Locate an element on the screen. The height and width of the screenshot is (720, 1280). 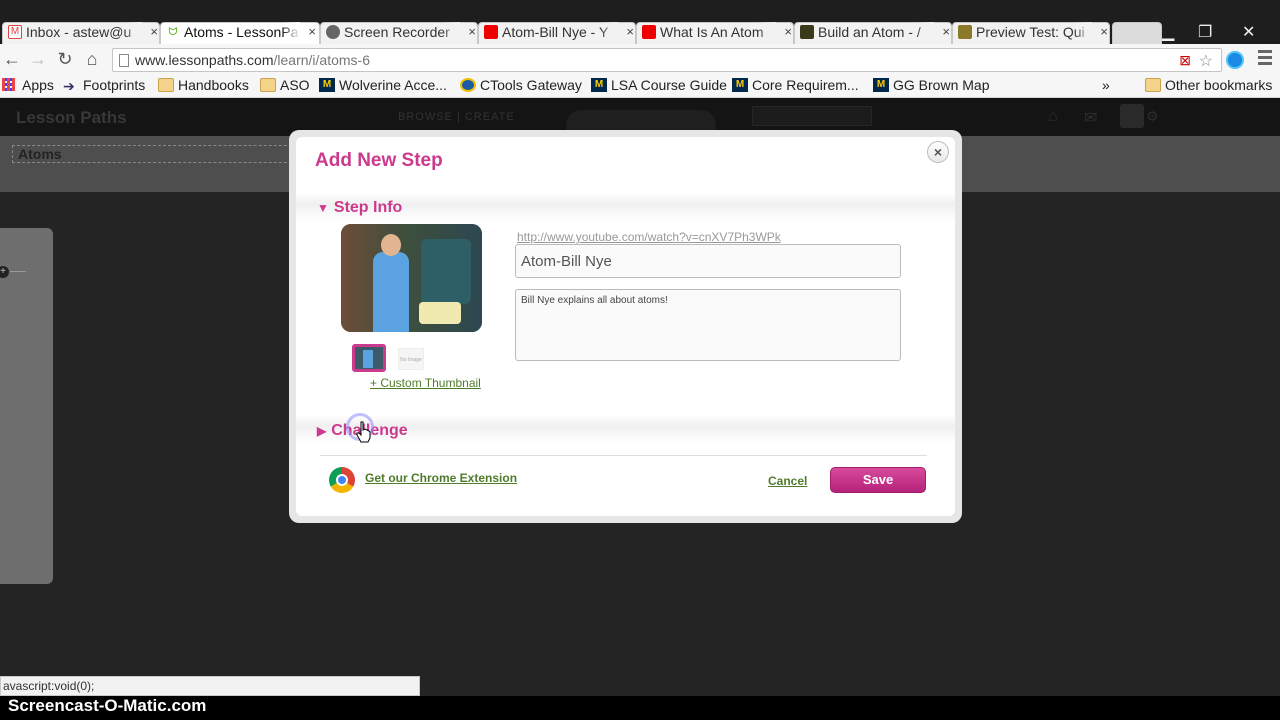
settings-gear-icon: ⚙ is located at coordinates (1152, 116).